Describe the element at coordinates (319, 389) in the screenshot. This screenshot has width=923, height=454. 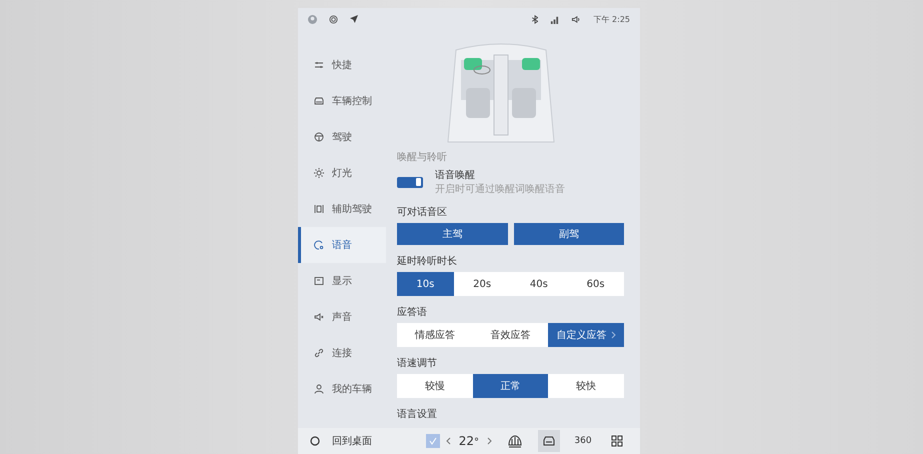
I see `person-icon` at that location.